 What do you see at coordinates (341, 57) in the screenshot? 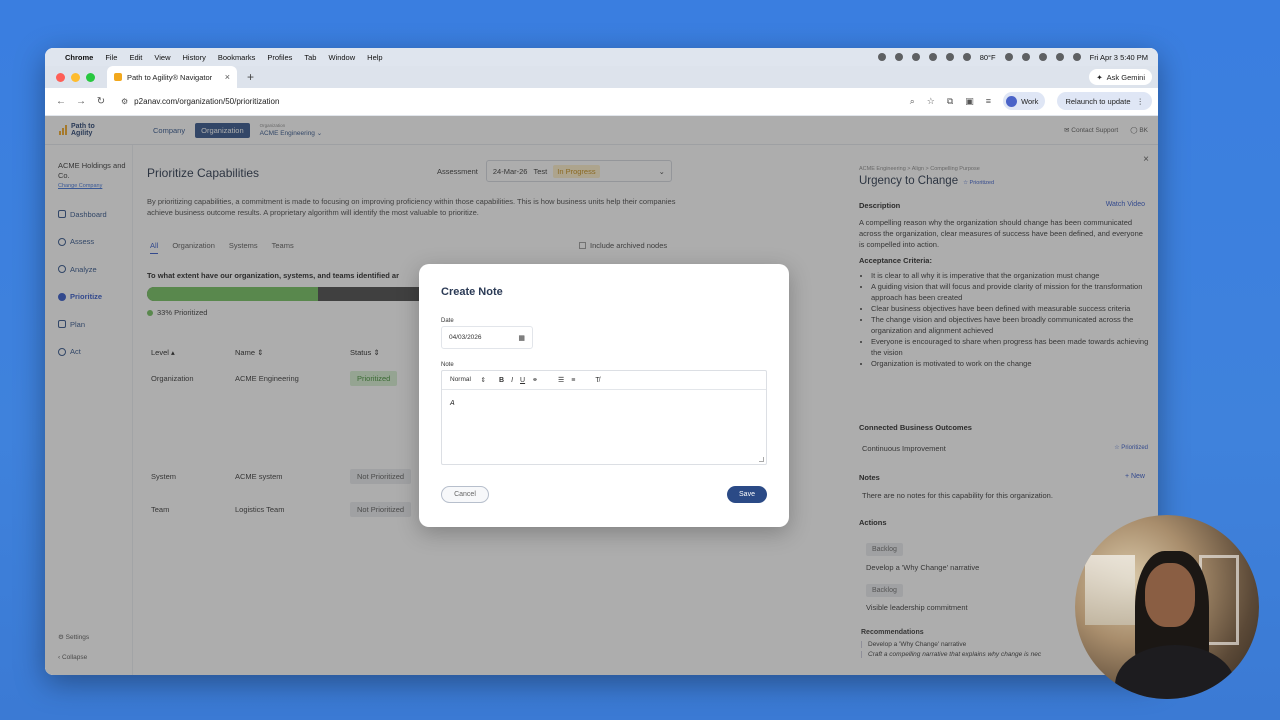
I see `menu-window: Window` at bounding box center [341, 57].